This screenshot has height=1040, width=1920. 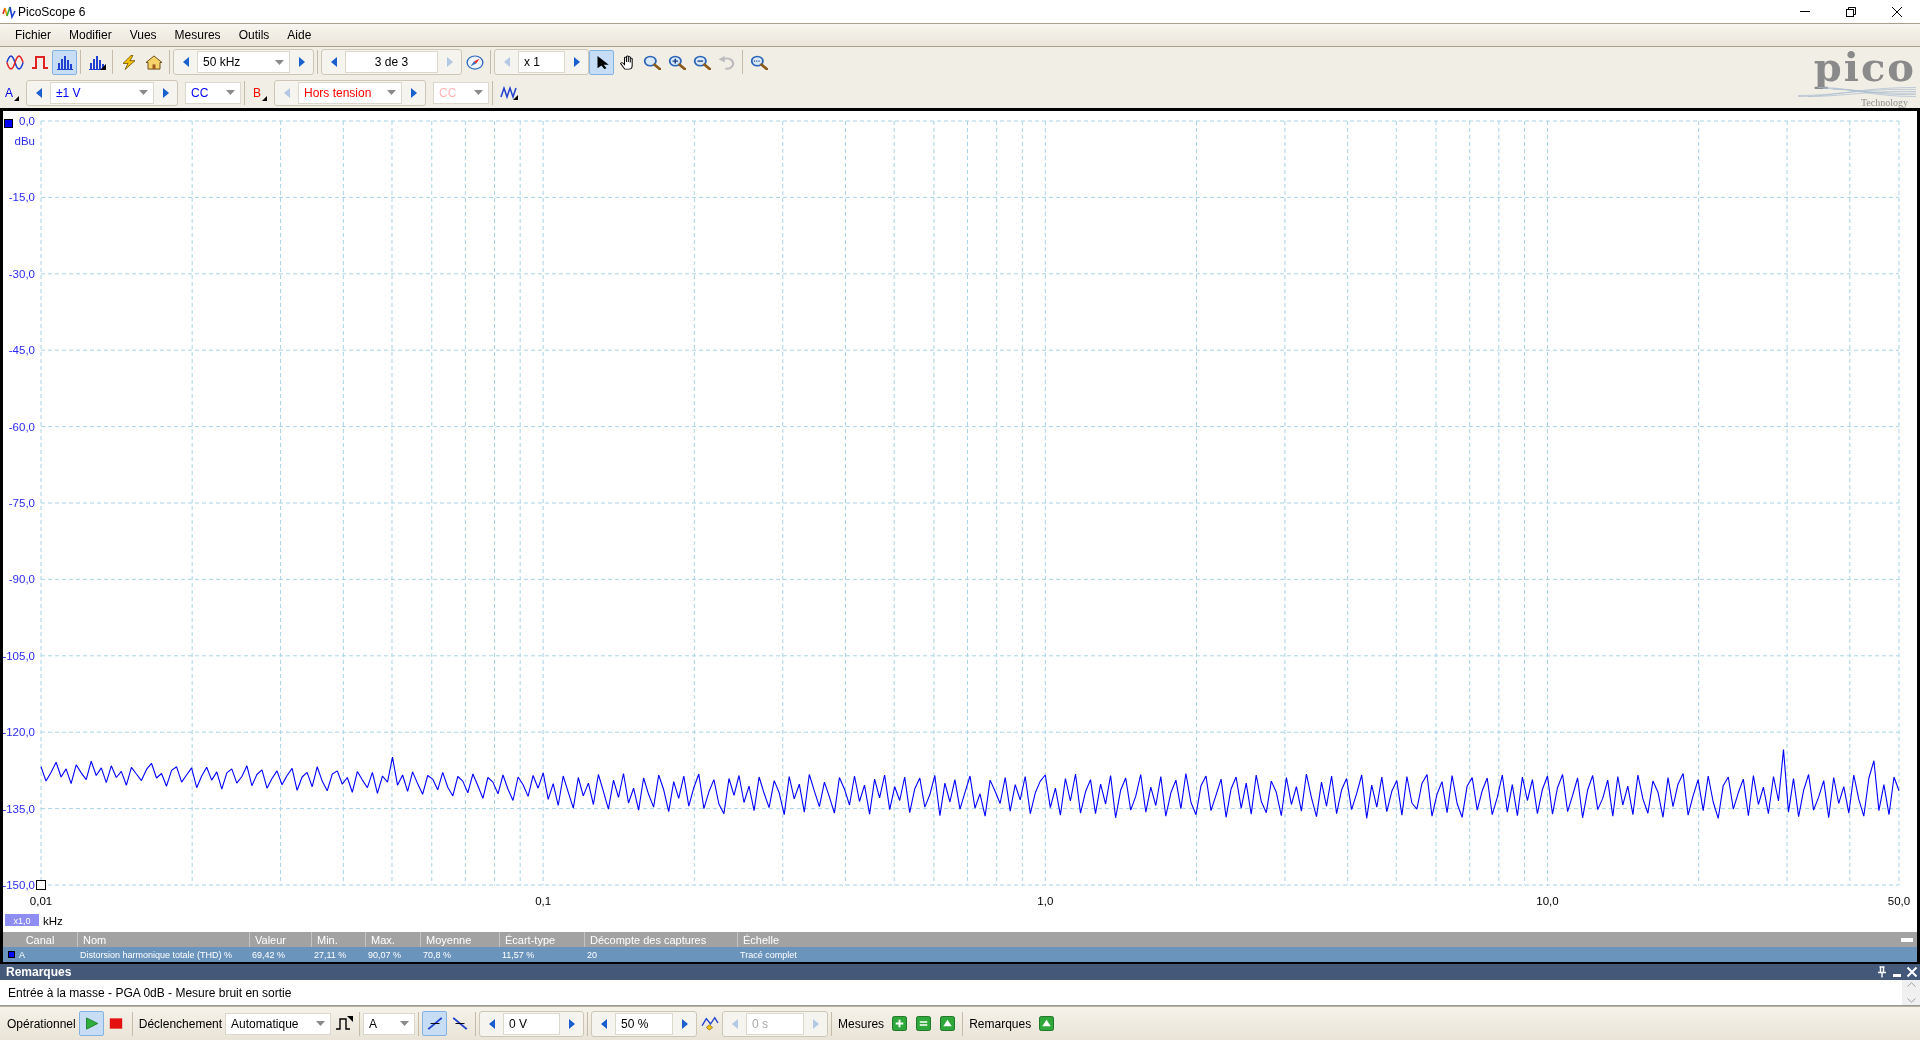 What do you see at coordinates (960, 993) in the screenshot?
I see `notes-field: Entrée à la masse - PGA 0dB - Mesure bruit en sortie` at bounding box center [960, 993].